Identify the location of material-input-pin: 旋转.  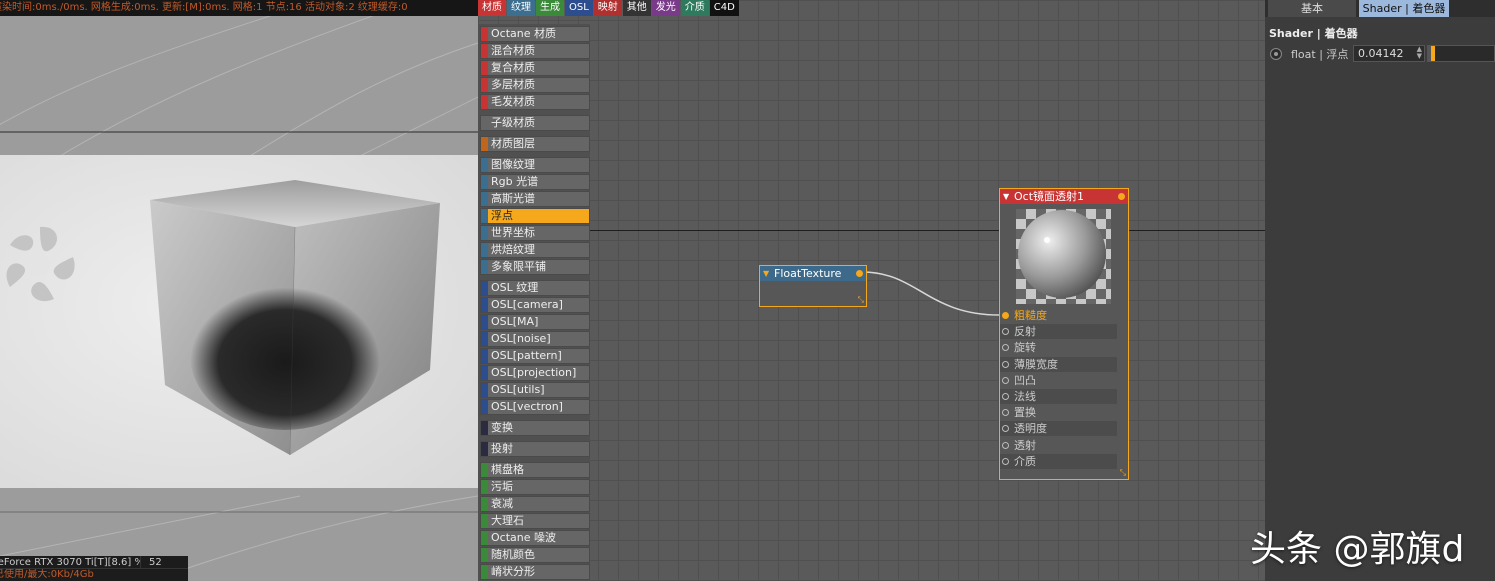
(1058, 347).